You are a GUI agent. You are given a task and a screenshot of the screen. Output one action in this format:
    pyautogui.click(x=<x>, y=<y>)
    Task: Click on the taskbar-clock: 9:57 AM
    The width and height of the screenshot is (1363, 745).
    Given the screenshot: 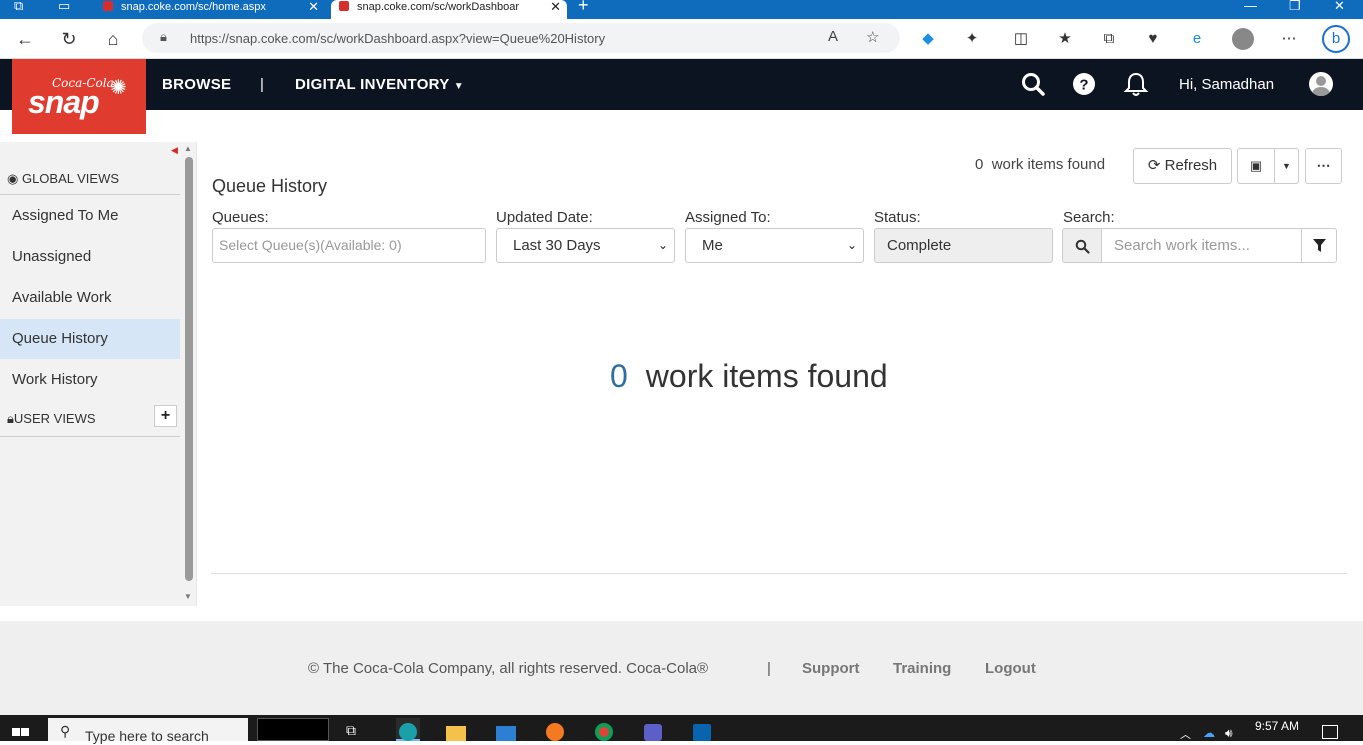 What is the action you would take?
    pyautogui.click(x=1277, y=726)
    